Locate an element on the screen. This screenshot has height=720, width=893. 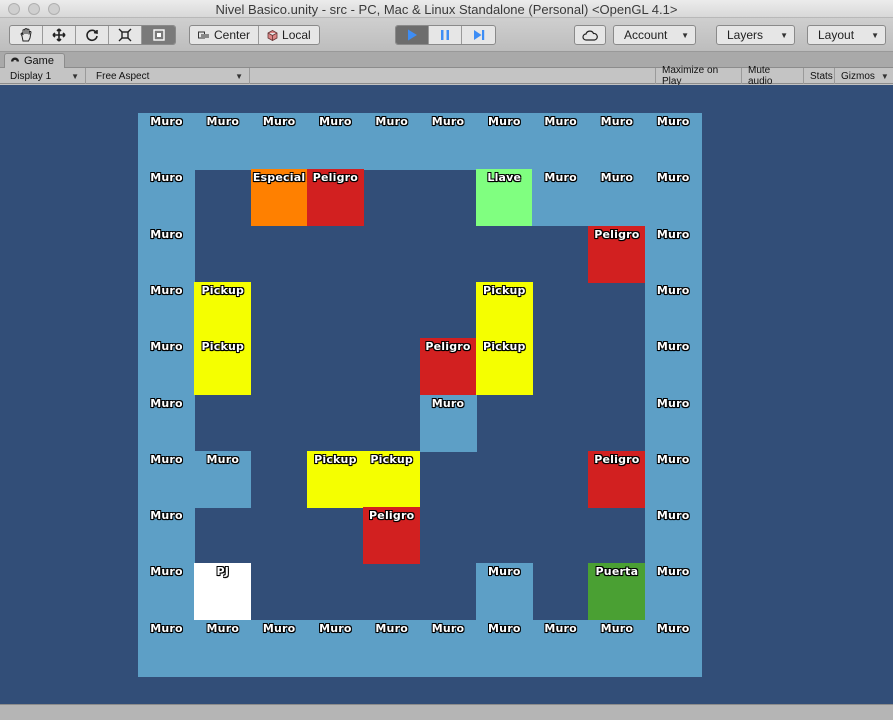
step-button is located at coordinates (478, 35).